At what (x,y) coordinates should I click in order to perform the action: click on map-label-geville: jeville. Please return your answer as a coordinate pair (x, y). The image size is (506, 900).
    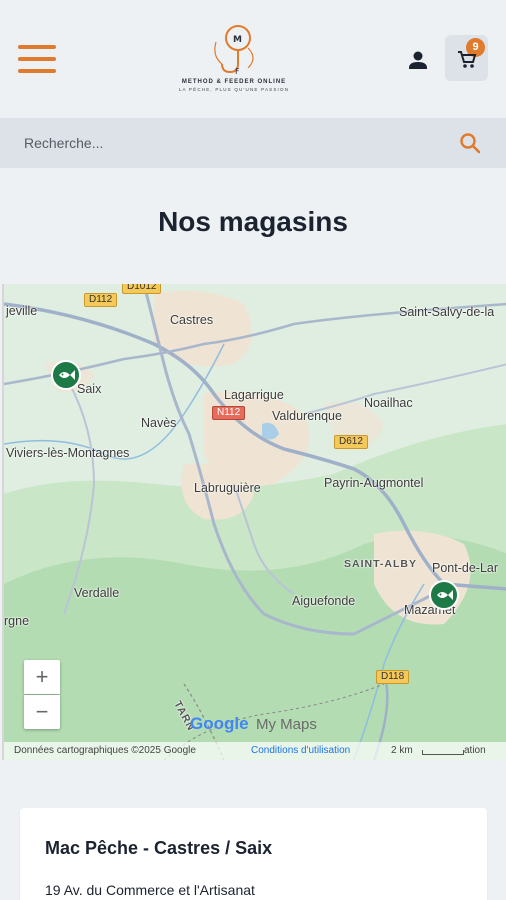
    Looking at the image, I should click on (22, 311).